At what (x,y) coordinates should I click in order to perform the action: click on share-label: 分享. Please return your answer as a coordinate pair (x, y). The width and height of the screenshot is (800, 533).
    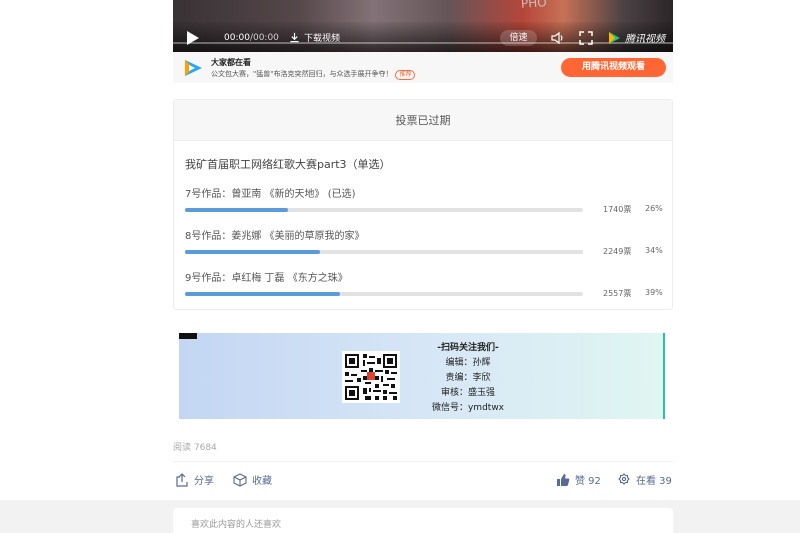
    Looking at the image, I should click on (204, 481).